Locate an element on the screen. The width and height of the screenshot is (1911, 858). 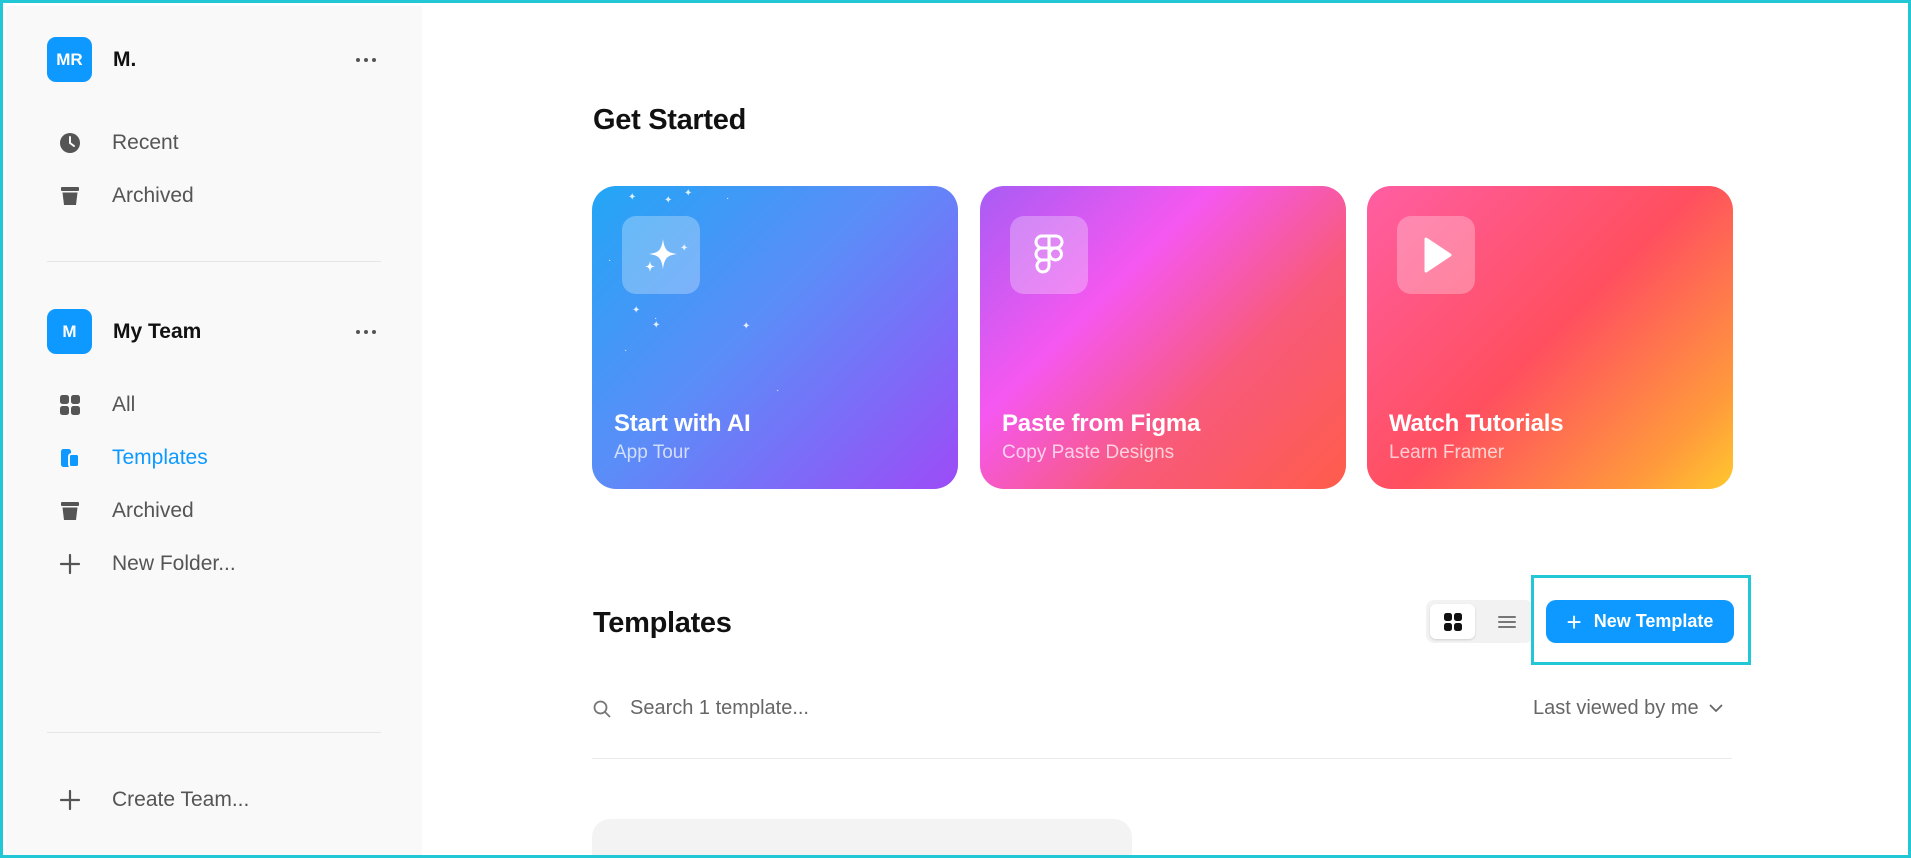
search-icon is located at coordinates (602, 708).